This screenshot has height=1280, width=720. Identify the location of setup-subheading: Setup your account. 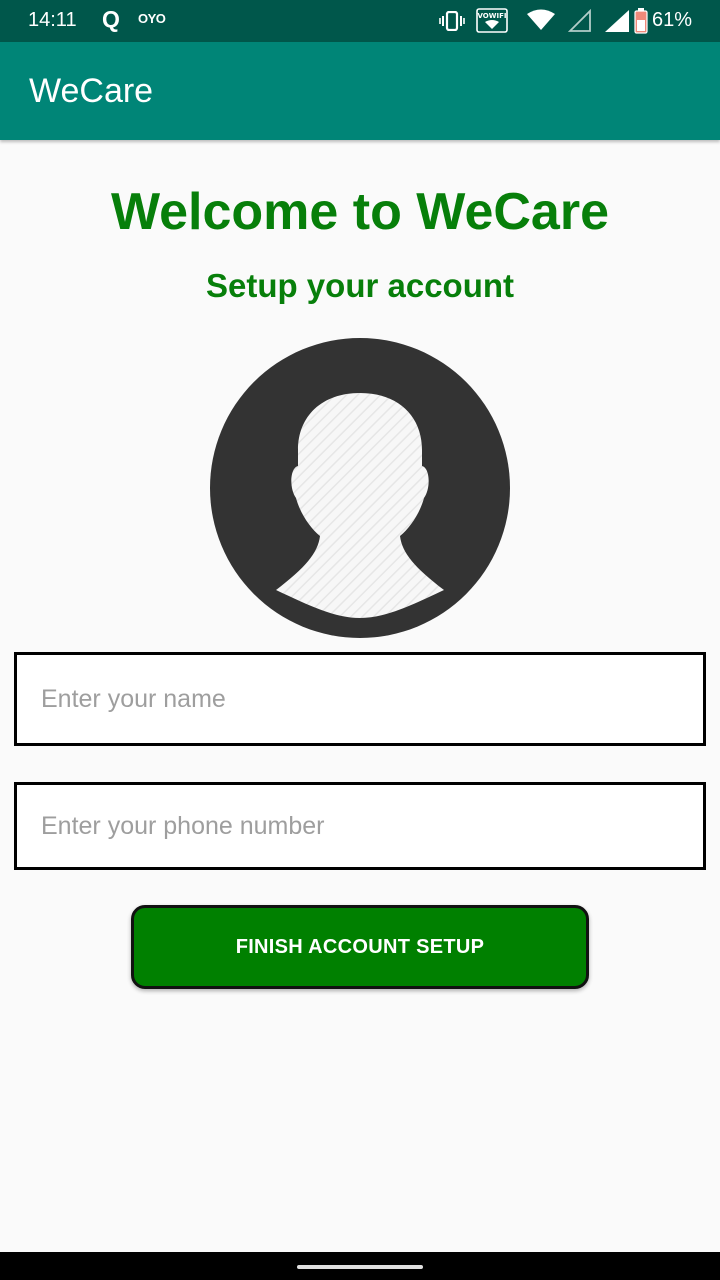
(360, 285).